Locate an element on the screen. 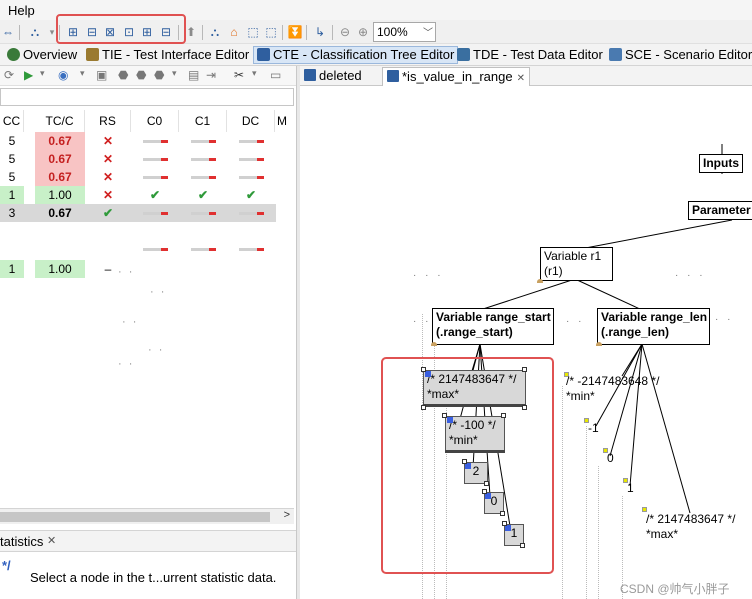  layout-icon: ⛬ is located at coordinates (215, 32).